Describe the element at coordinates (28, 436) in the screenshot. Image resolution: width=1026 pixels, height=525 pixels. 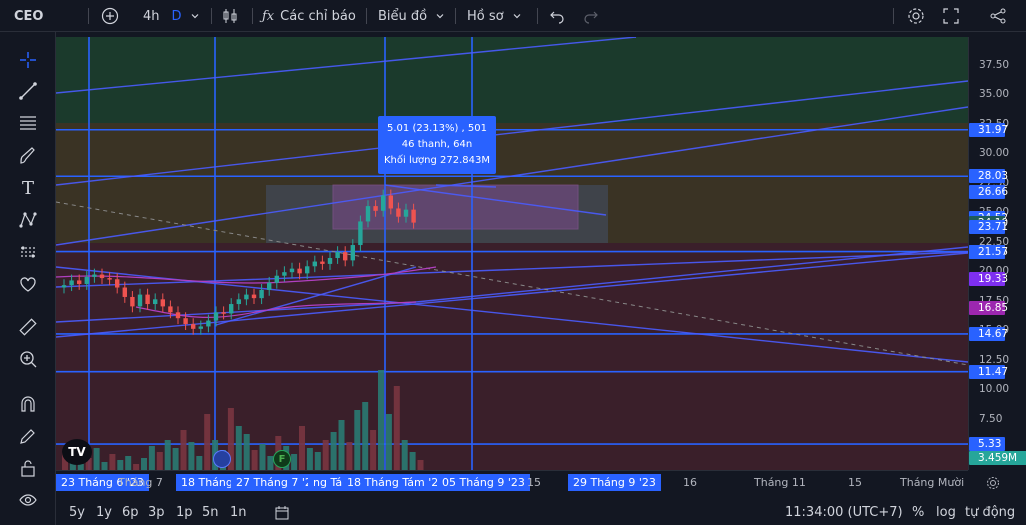
I see `pencil-lock-icon` at that location.